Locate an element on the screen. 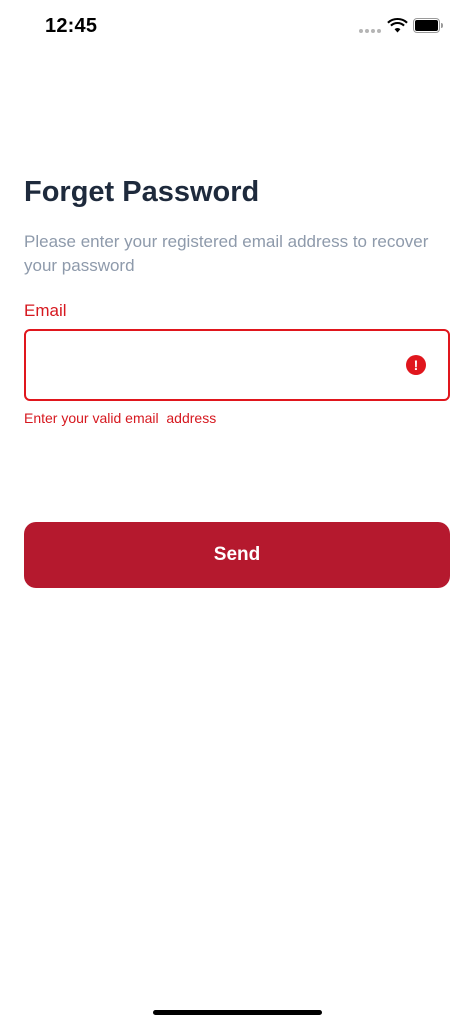  email-label: Email is located at coordinates (45, 310).